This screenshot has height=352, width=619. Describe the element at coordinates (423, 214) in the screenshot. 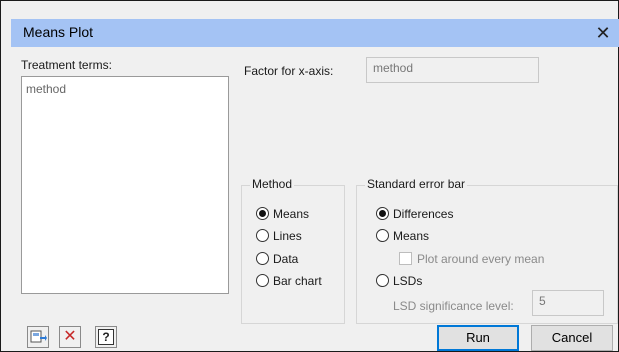

I see `se-differences-label: Differences` at that location.